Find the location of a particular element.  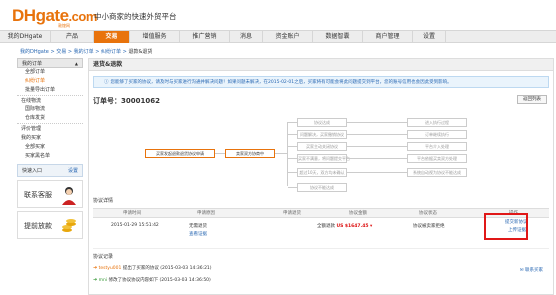

view-evidence-link: 查看证据 is located at coordinates (198, 234).